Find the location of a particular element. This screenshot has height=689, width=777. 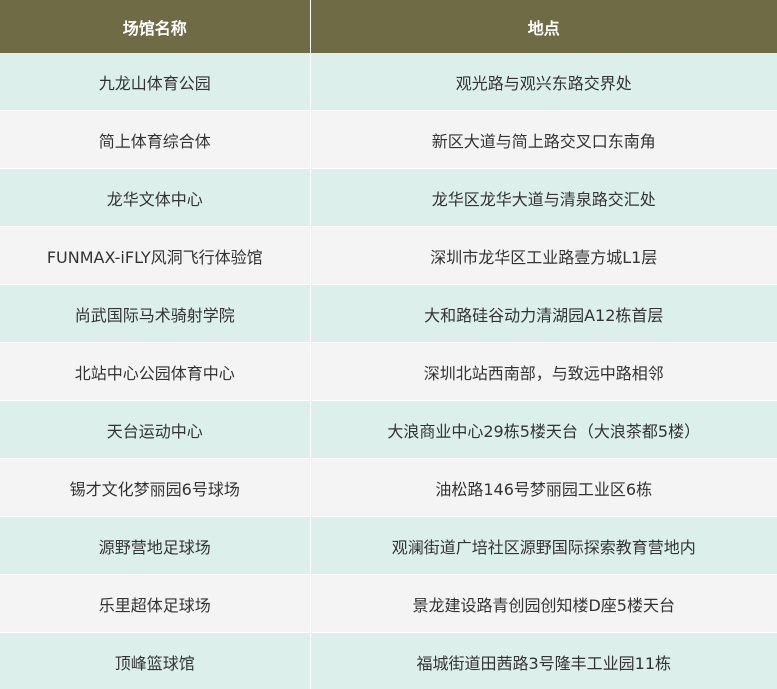

venue-name-cell: 乐里超体足球场 is located at coordinates (155, 603).